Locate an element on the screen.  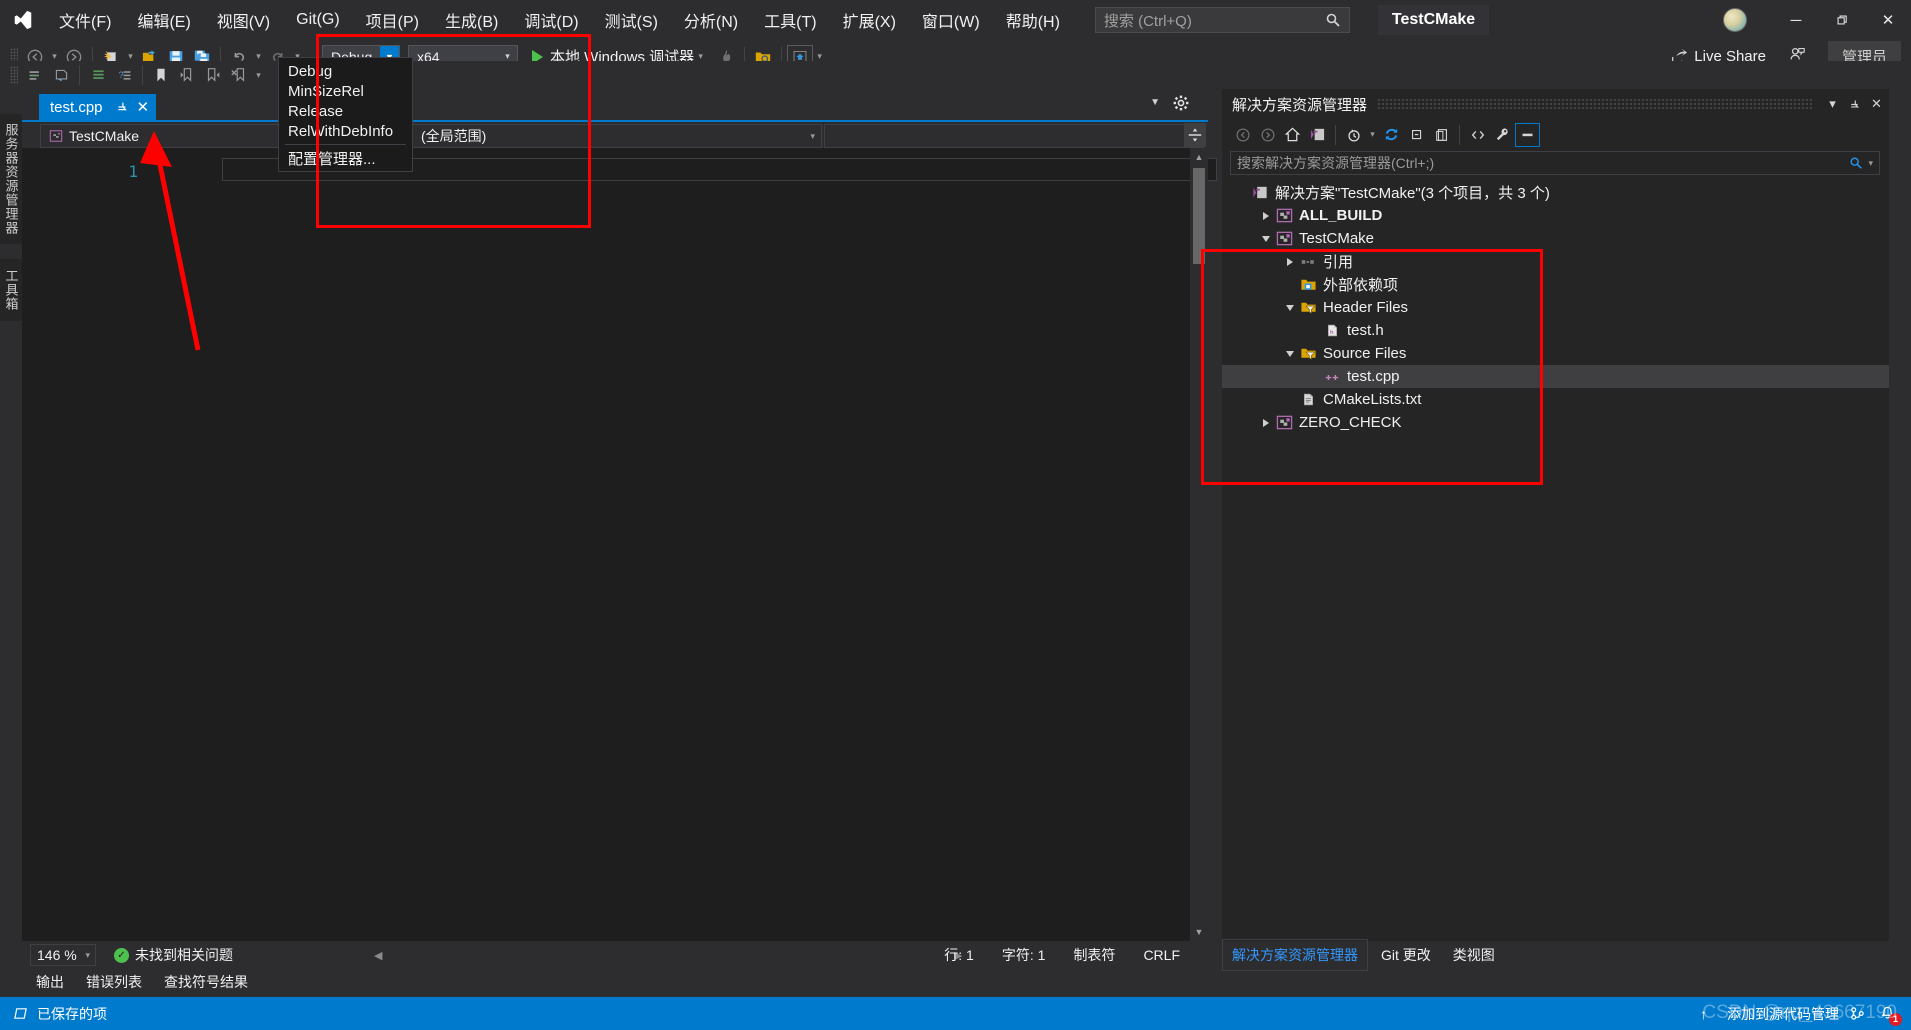
solution-icon is located at coordinates (1317, 135).